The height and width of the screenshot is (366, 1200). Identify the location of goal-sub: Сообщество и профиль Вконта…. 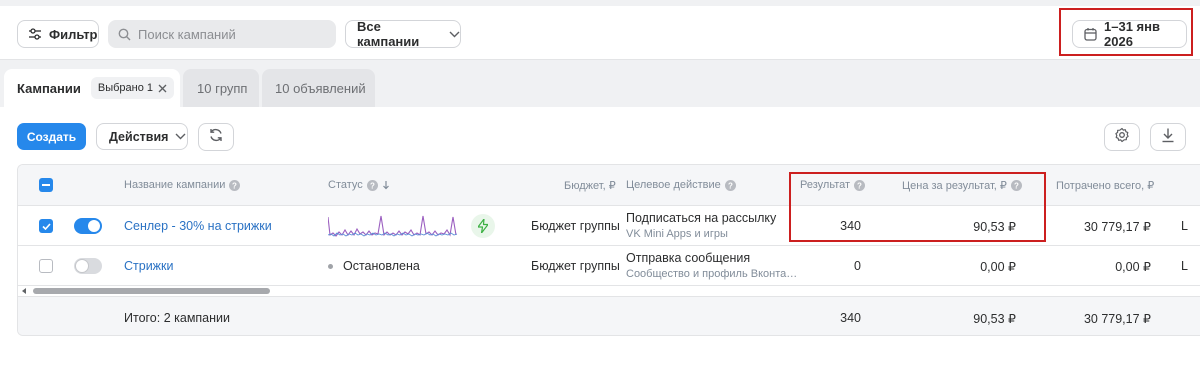
(712, 274).